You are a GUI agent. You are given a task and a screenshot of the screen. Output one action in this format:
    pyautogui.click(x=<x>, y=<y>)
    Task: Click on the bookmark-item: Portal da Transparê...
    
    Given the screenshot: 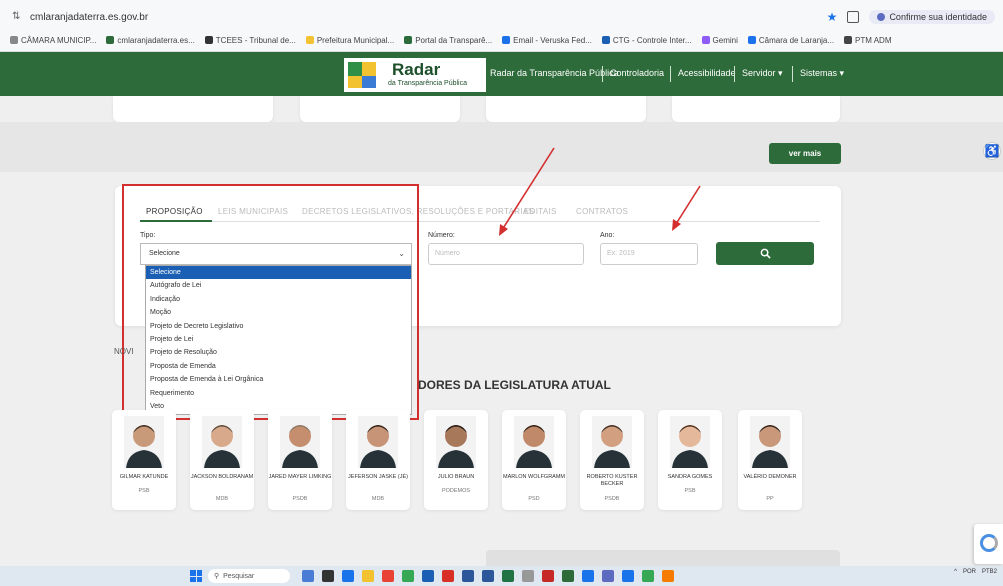 What is the action you would take?
    pyautogui.click(x=448, y=40)
    